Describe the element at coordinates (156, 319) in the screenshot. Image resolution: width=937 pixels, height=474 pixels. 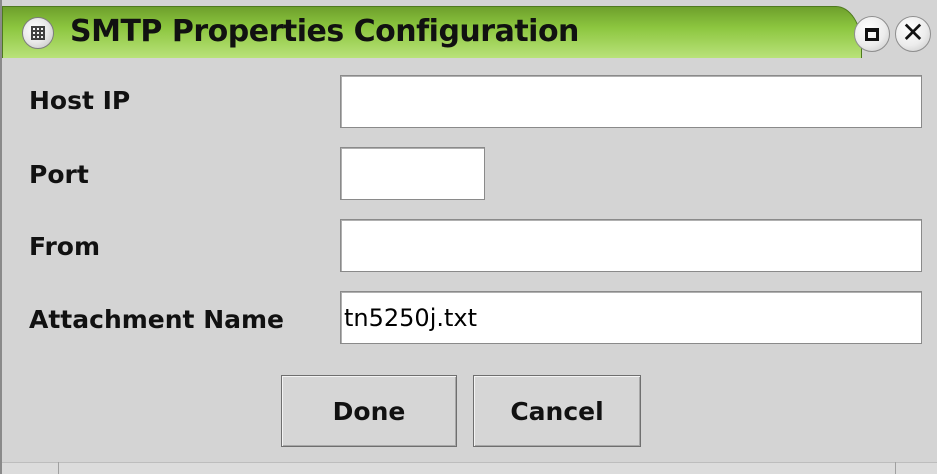
I see `attachment-name-label: Attachment Name` at that location.